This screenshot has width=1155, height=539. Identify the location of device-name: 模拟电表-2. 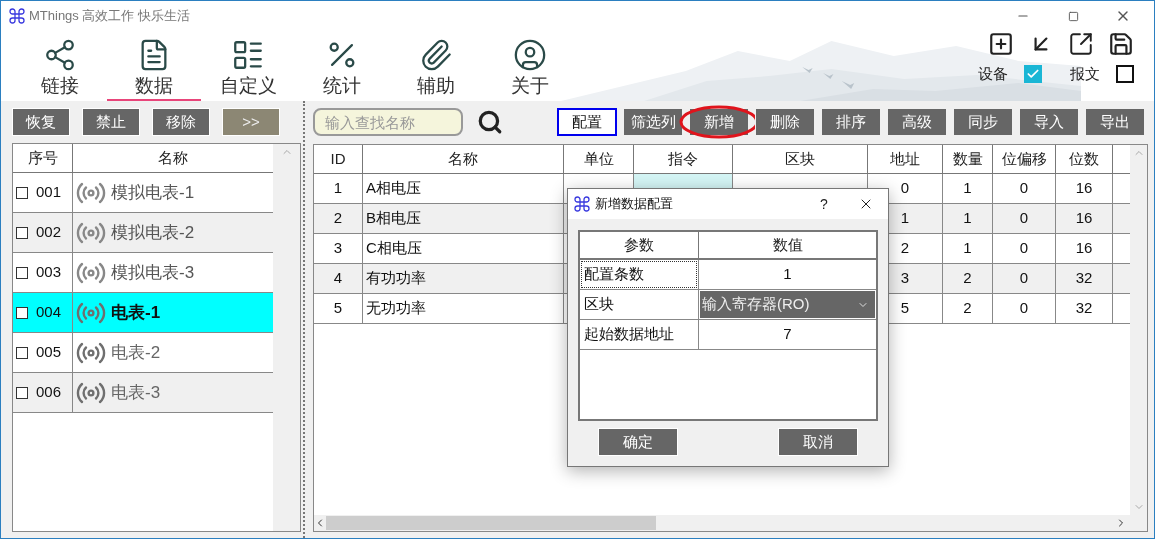
(153, 232).